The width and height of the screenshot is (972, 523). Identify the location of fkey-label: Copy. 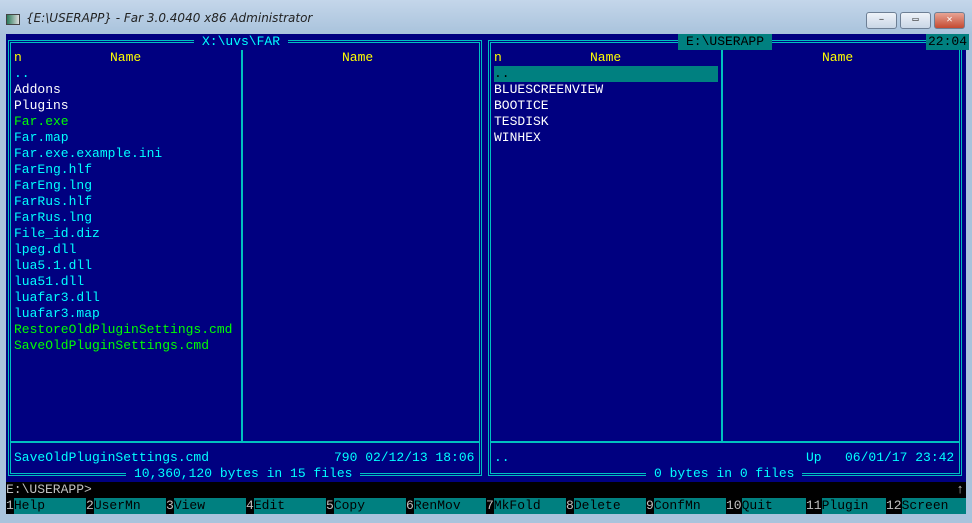
(369, 506).